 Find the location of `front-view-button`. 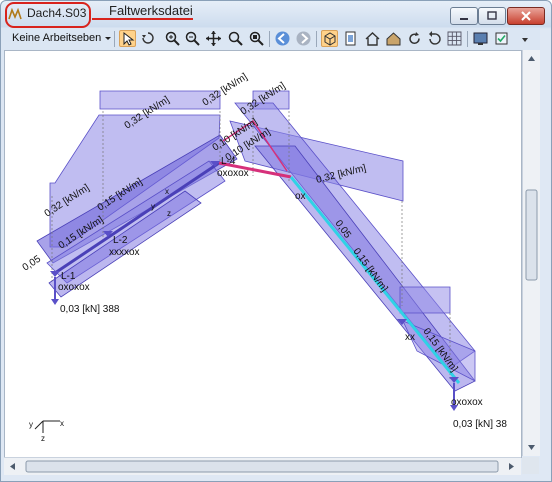

front-view-button is located at coordinates (350, 38).